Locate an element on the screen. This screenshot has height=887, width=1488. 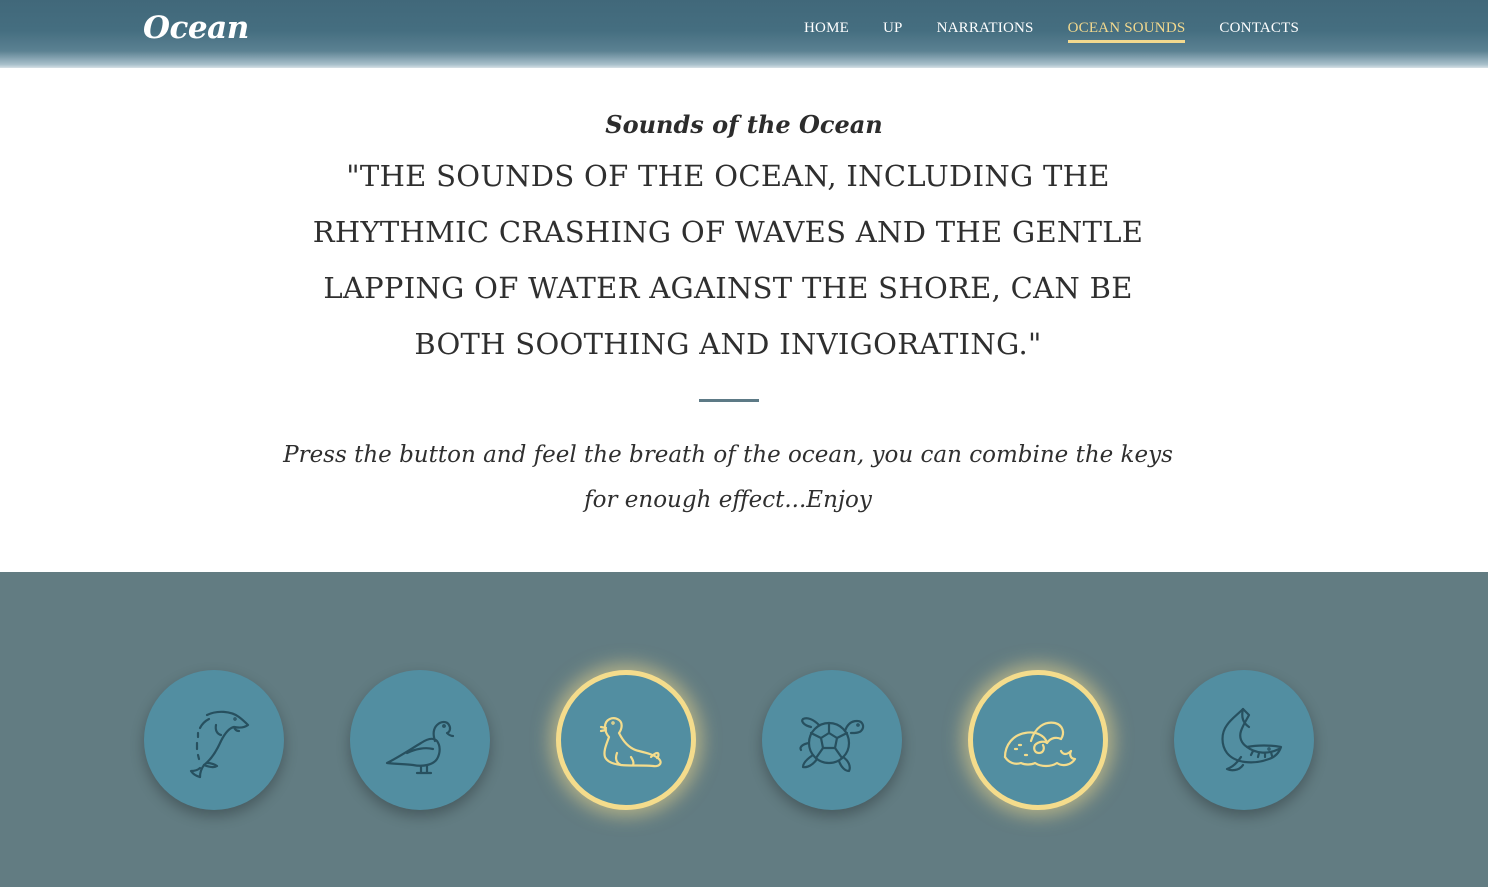
whale-sound-button is located at coordinates (1244, 740).